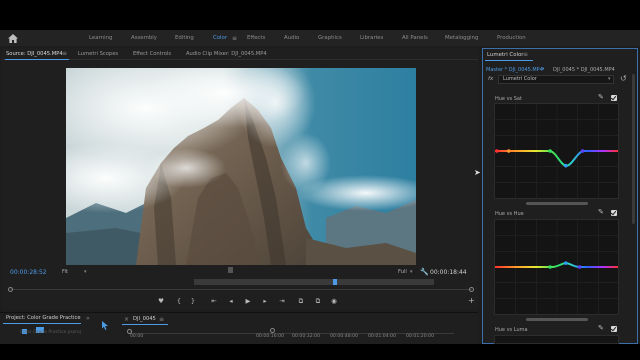 This screenshot has width=640, height=360. Describe the element at coordinates (241, 289) in the screenshot. I see `scrub-bar` at that location.